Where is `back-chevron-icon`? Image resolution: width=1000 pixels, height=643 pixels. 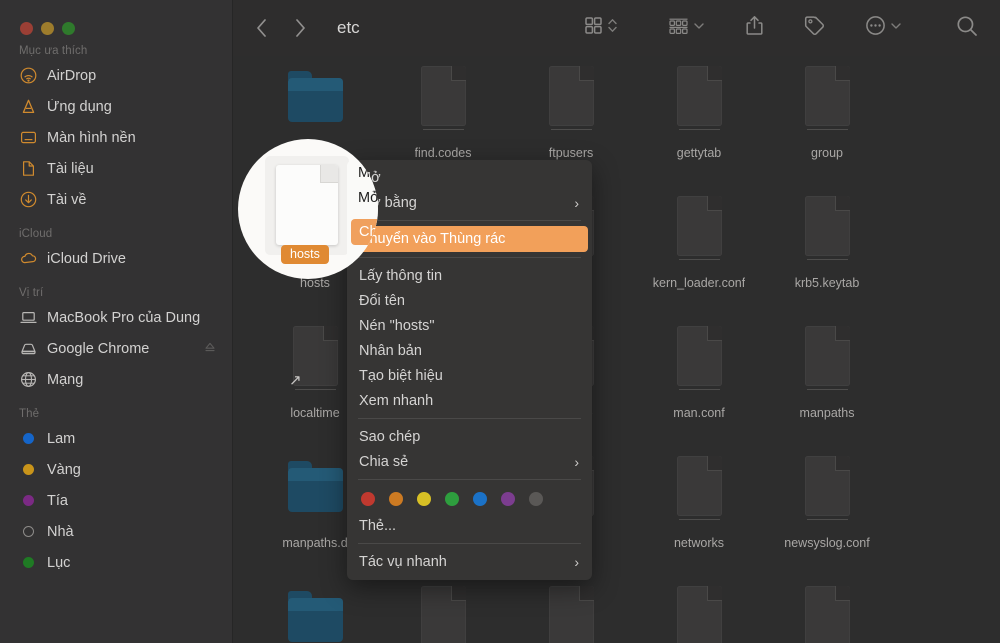
back-chevron-icon is located at coordinates (261, 28).